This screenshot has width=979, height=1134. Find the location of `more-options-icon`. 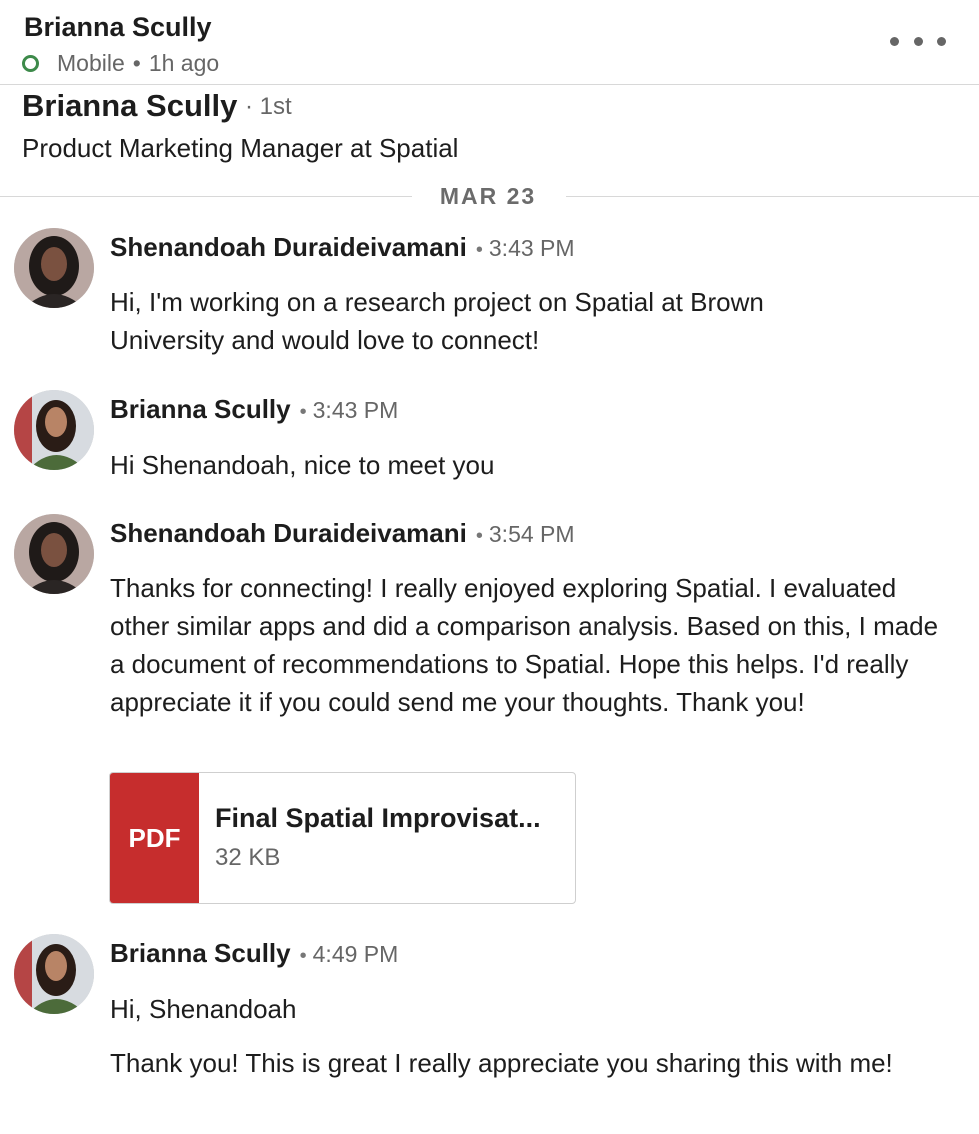

more-options-icon is located at coordinates (918, 41).